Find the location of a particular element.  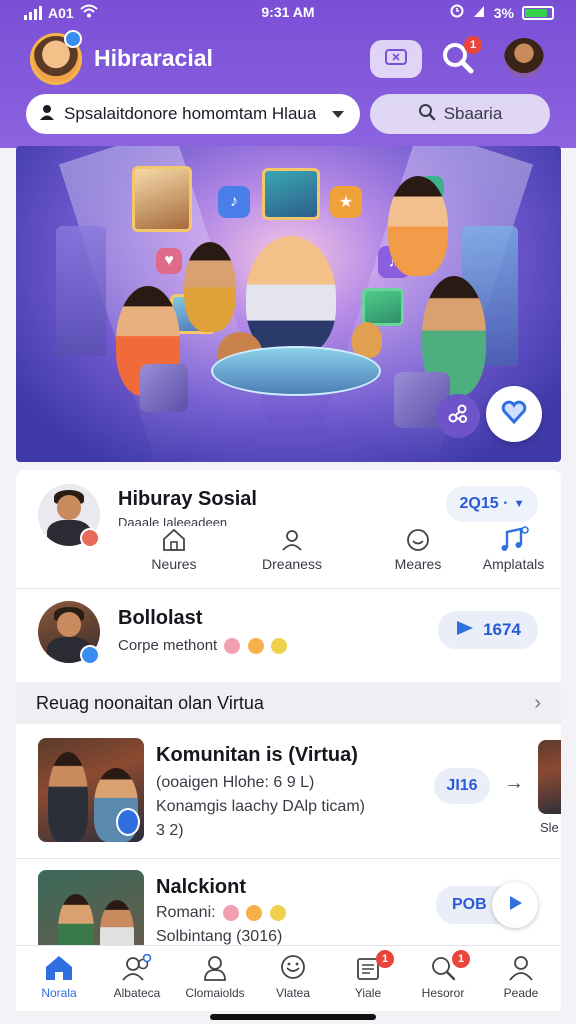

home-icon is located at coordinates (59, 969).